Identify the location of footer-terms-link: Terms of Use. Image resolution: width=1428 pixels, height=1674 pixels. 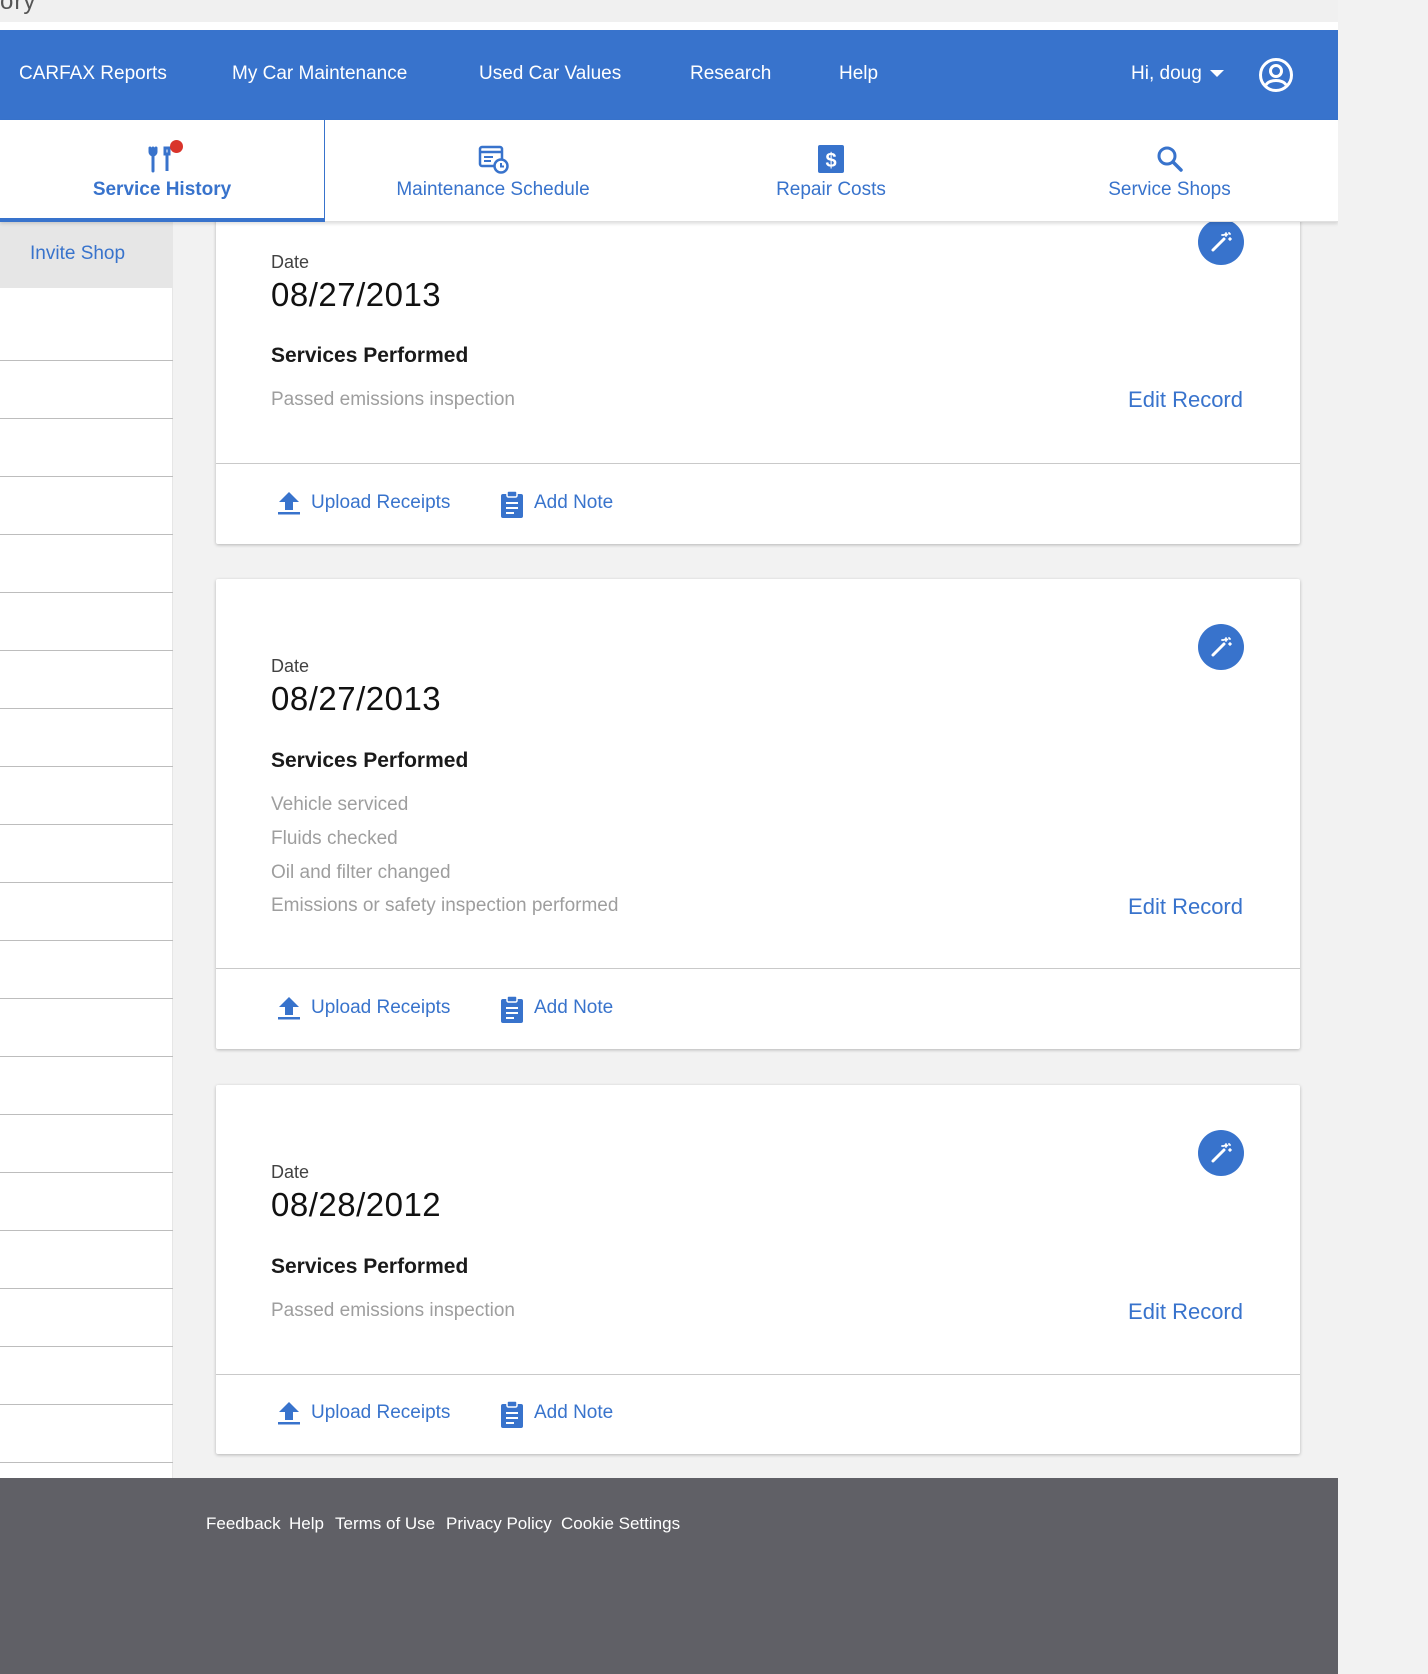
(385, 1524).